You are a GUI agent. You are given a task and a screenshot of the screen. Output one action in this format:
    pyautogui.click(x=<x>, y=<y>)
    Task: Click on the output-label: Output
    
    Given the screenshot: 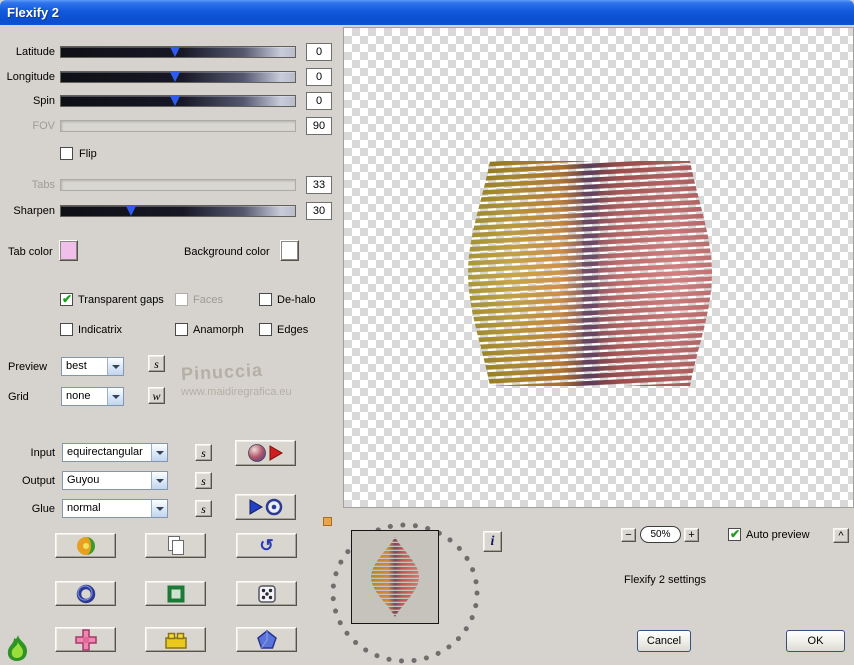 What is the action you would take?
    pyautogui.click(x=38, y=481)
    